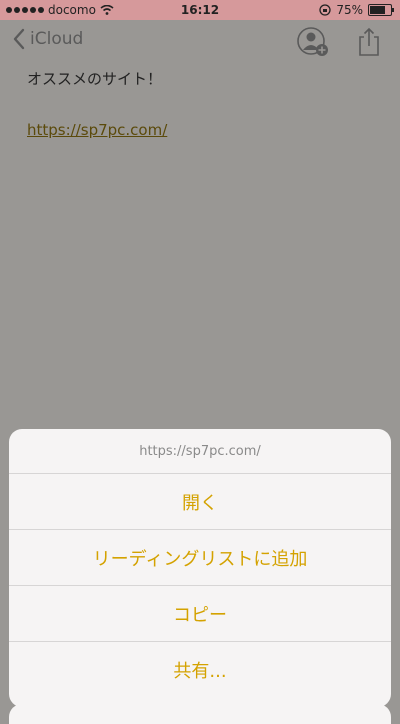 The image size is (400, 724). Describe the element at coordinates (349, 10) in the screenshot. I see `battery-percent: 75%` at that location.